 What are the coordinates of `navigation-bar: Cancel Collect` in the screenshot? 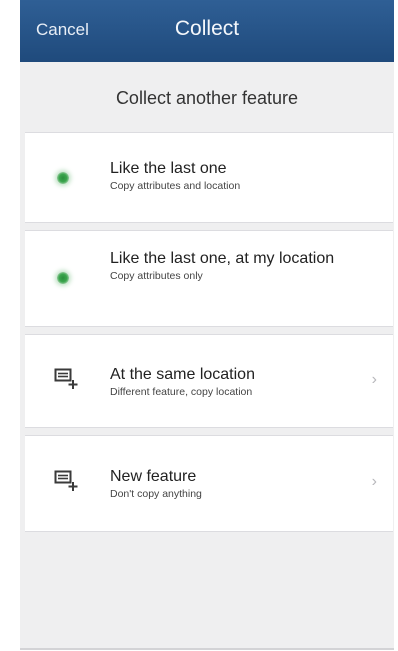 It's located at (207, 31).